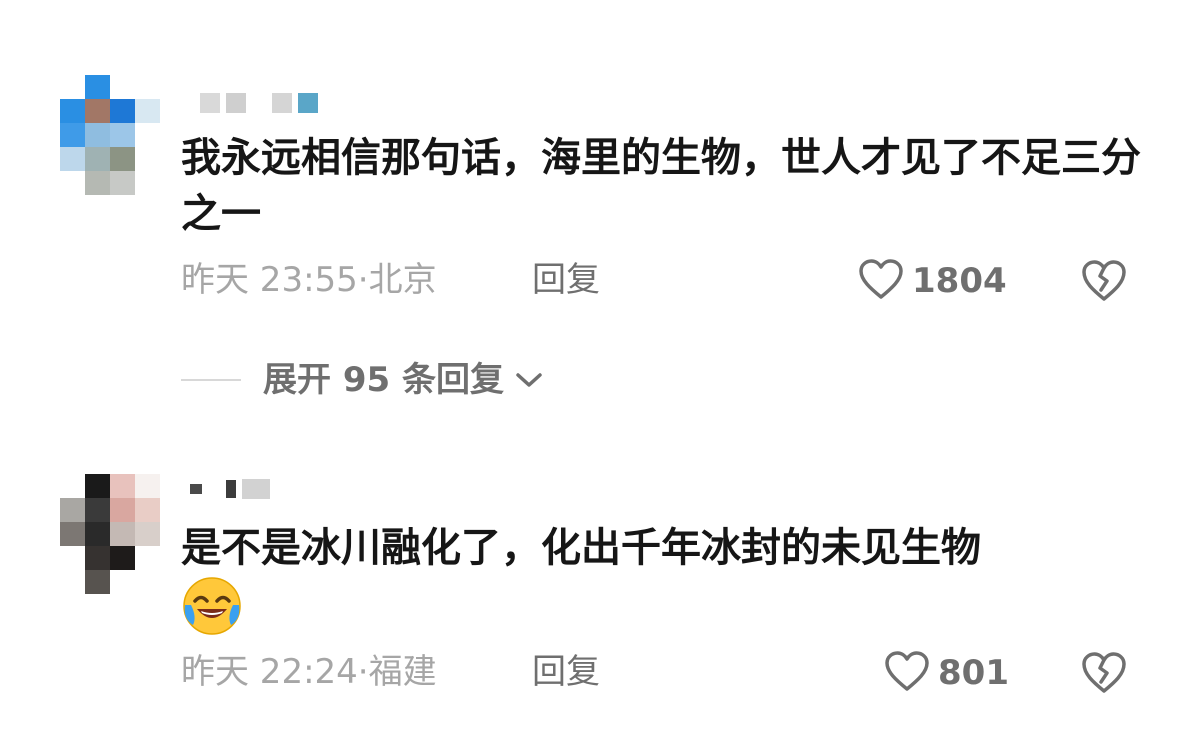 The image size is (1179, 751). I want to click on like-count: 1804, so click(959, 281).